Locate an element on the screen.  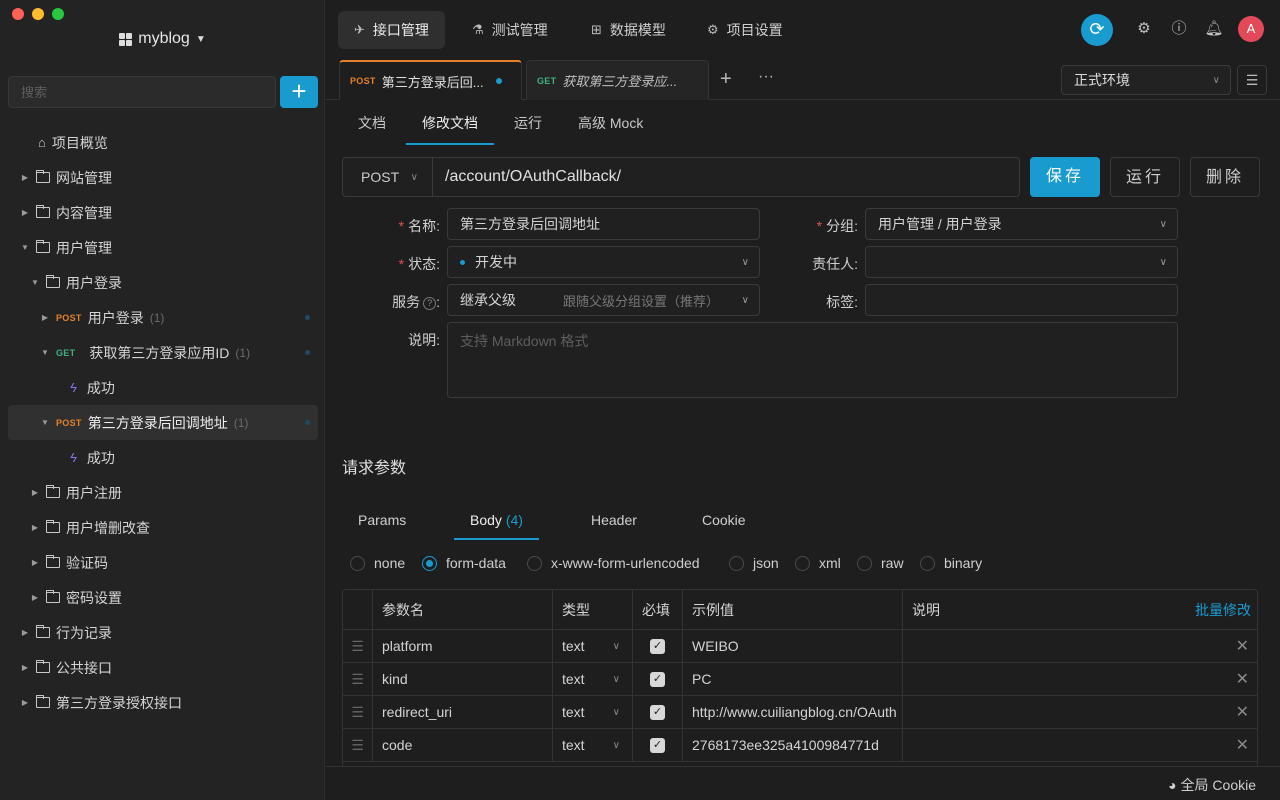
url-path-input: /account/OAuthCallback/ is located at coordinates (527, 177).